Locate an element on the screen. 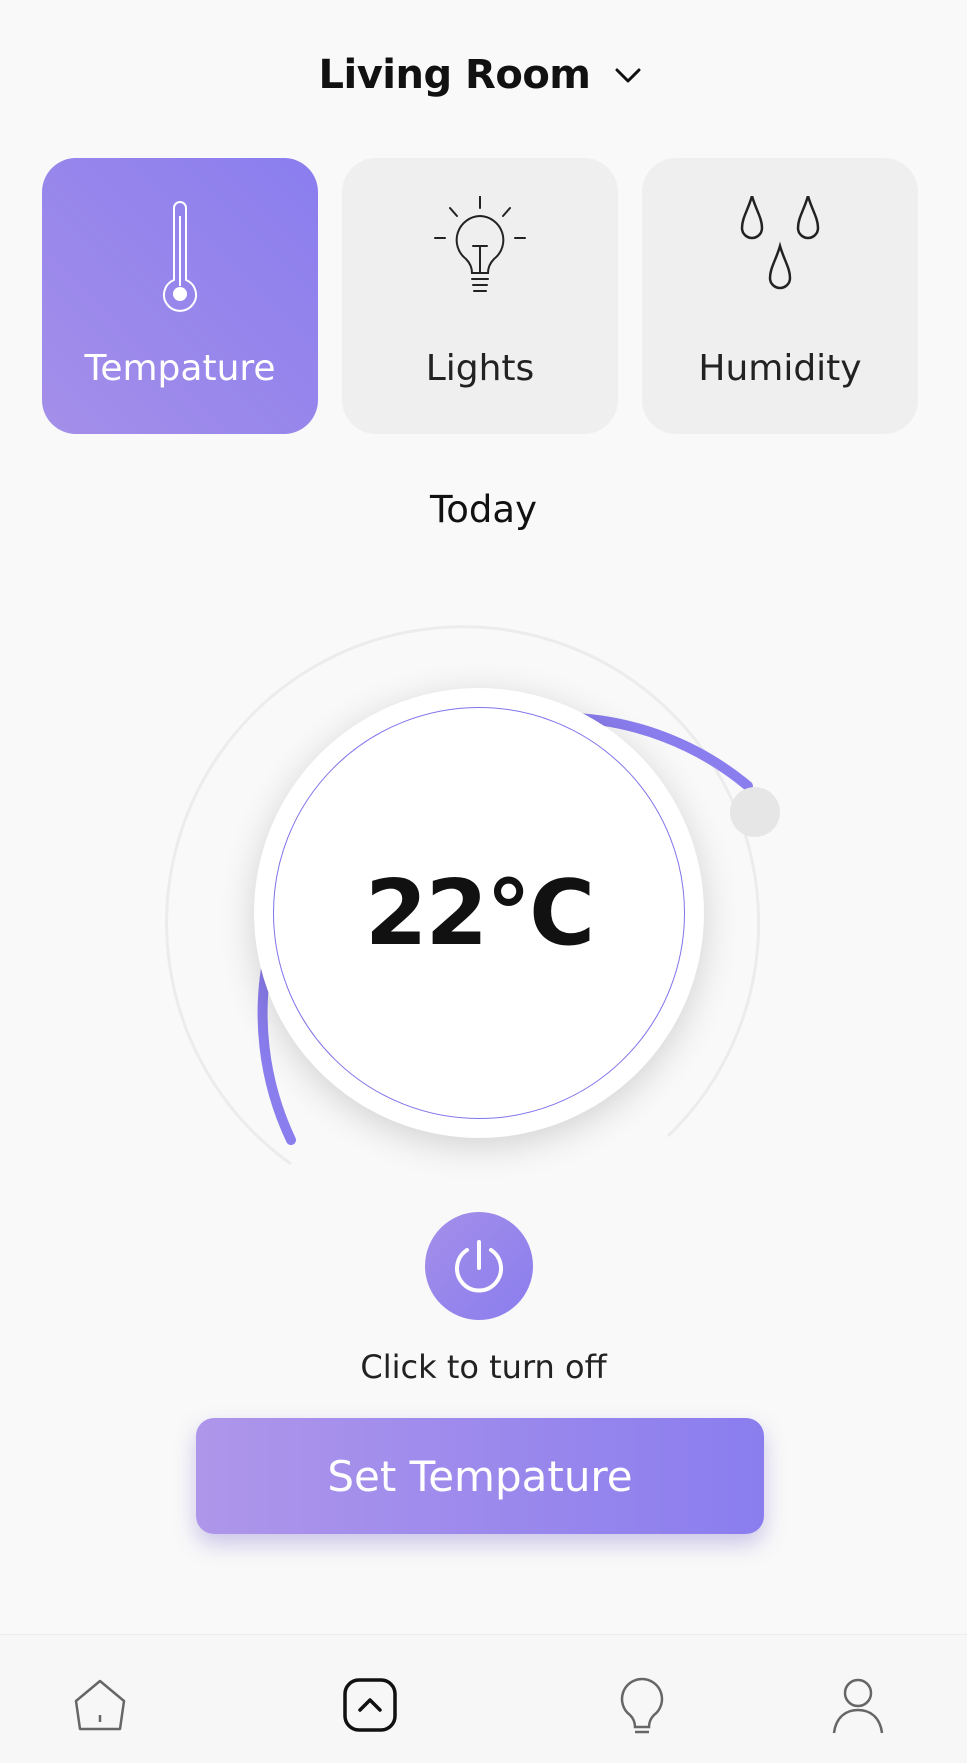 This screenshot has height=1763, width=967. power-button is located at coordinates (479, 1266).